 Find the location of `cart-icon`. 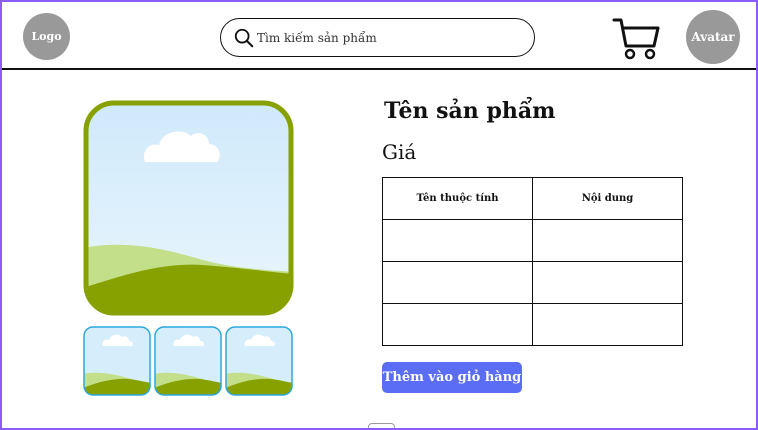

cart-icon is located at coordinates (636, 38).